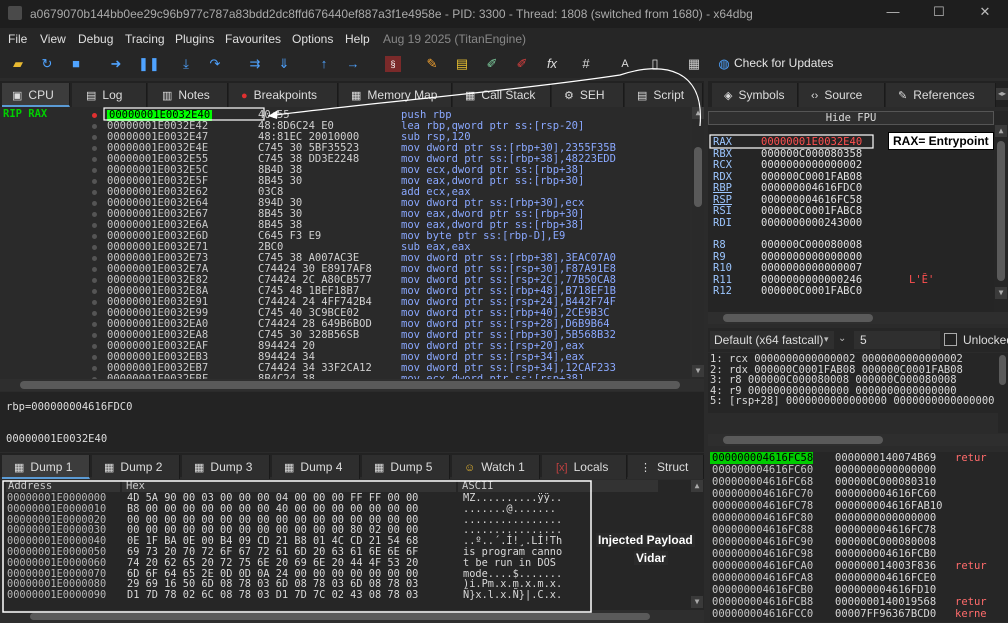 This screenshot has width=1008, height=623. I want to click on annotation-rax-entrypoint: RAX= Entrypoint, so click(941, 141).